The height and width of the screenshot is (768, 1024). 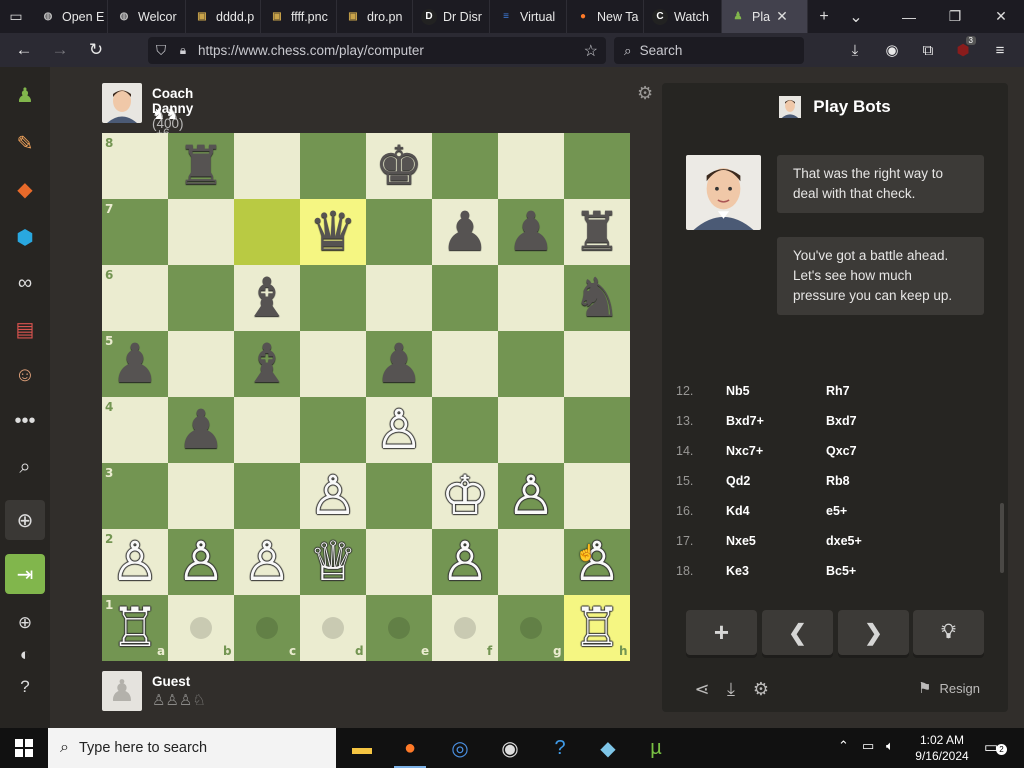 I want to click on move-list-scrollbar, so click(x=1002, y=538).